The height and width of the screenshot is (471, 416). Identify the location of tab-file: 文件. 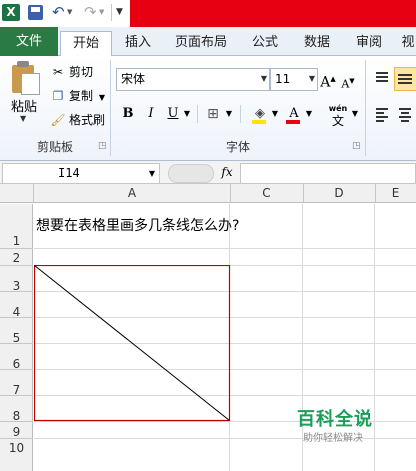
(29, 41).